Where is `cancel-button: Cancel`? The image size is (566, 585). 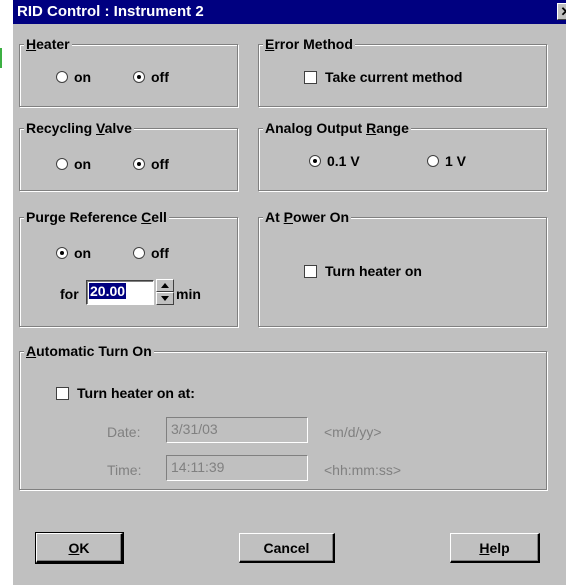
cancel-button: Cancel is located at coordinates (287, 548).